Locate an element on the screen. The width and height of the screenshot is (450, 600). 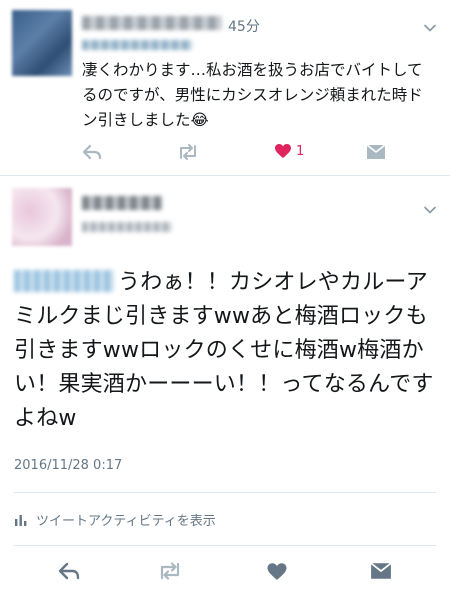
tweet-timestamp: 2016/11/28 0:17 is located at coordinates (68, 465).